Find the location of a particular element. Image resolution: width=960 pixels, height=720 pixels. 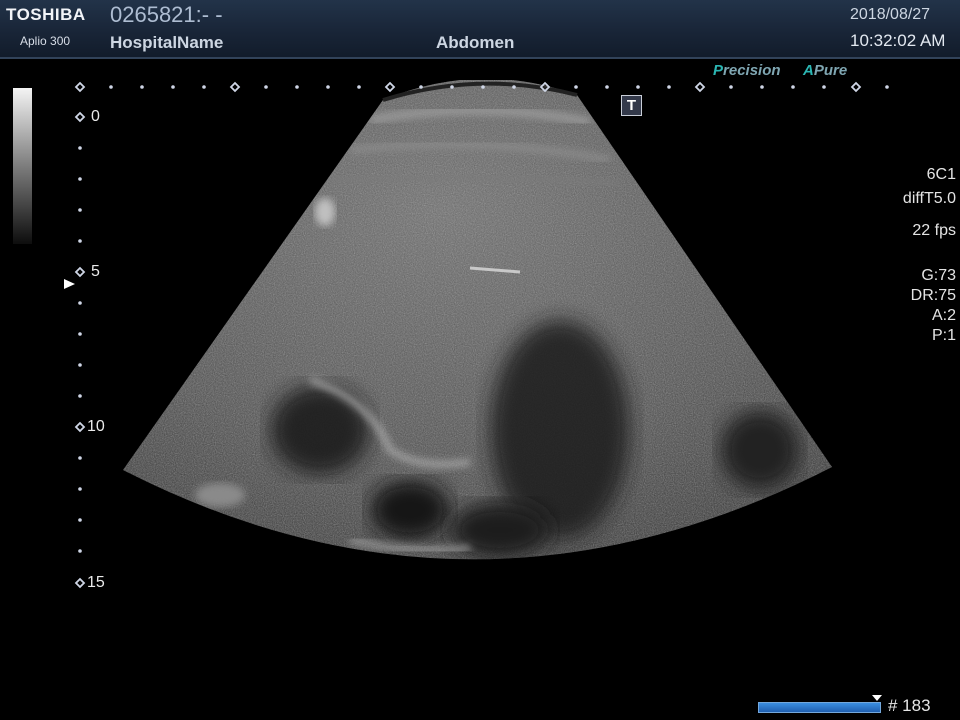

frame-counter: # 183 is located at coordinates (909, 705).